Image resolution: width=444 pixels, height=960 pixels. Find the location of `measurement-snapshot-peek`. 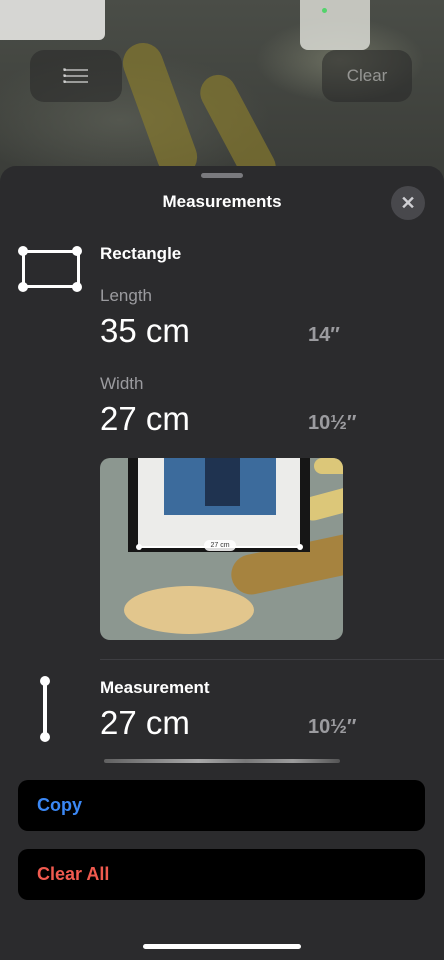

measurement-snapshot-peek is located at coordinates (222, 761).